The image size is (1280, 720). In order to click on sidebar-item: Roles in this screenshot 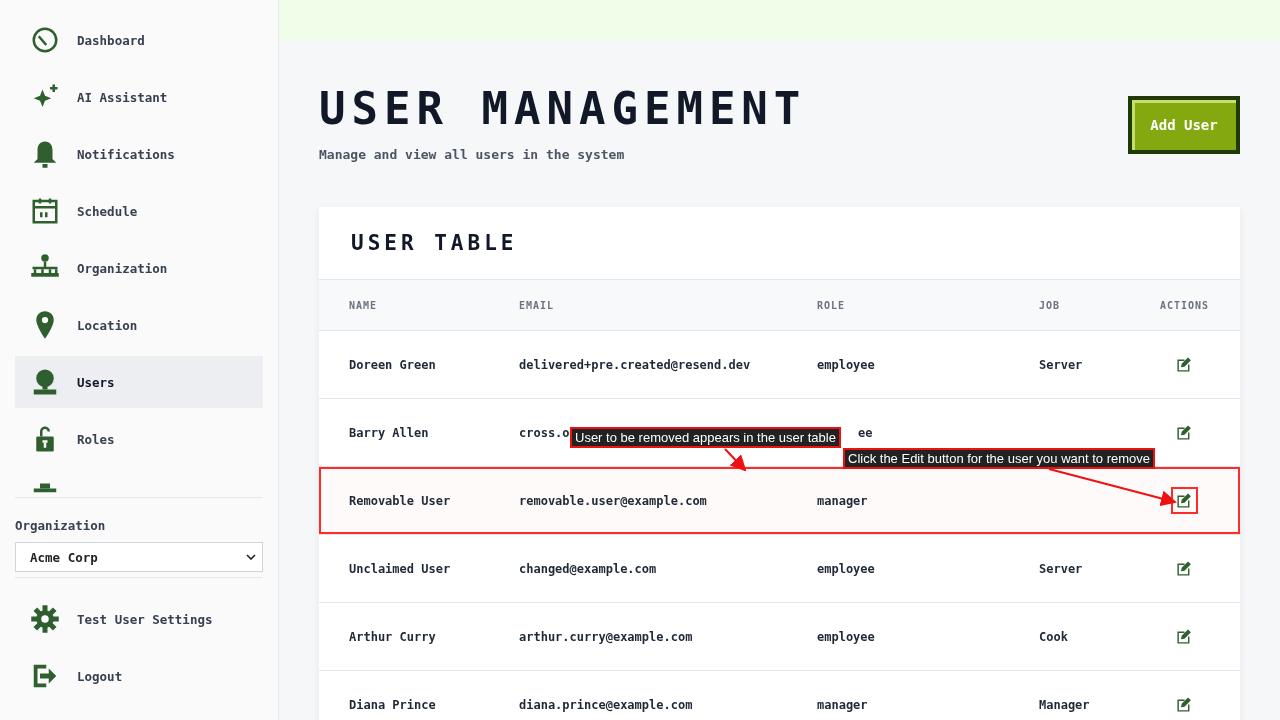, I will do `click(139, 439)`.